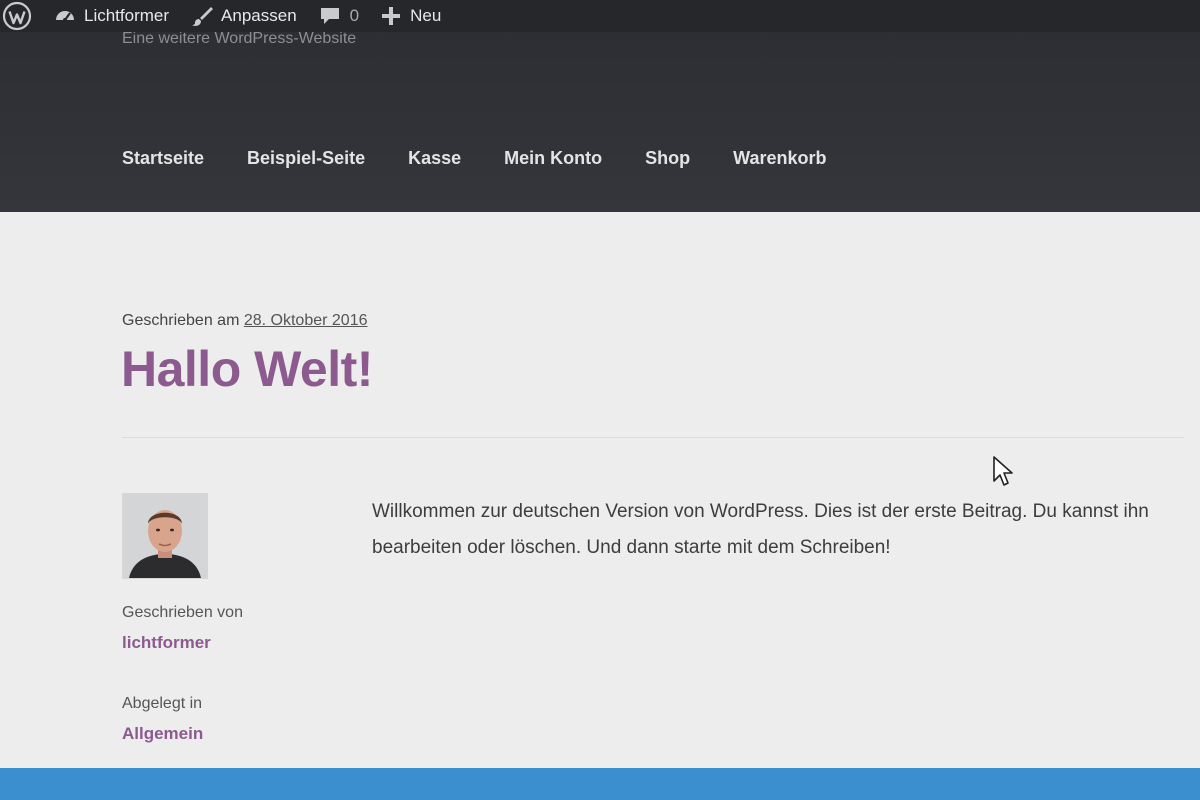 The height and width of the screenshot is (800, 1200). I want to click on mouse-cursor-icon, so click(1003, 471).